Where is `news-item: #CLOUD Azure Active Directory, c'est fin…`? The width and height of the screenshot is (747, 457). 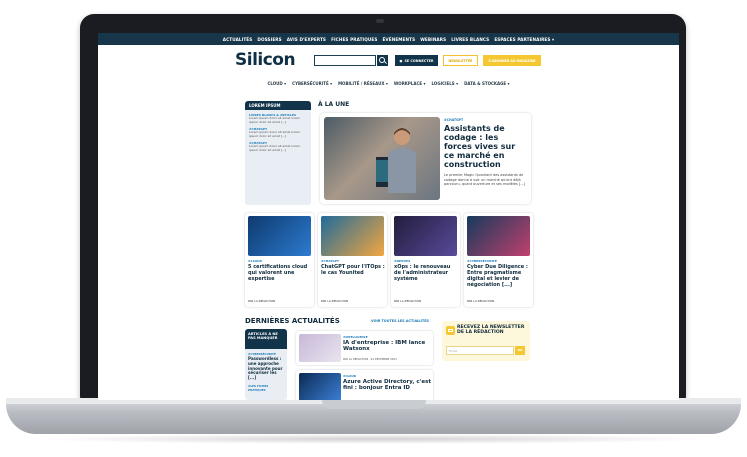
news-item: #CLOUD Azure Active Directory, c'est fin… is located at coordinates (364, 385).